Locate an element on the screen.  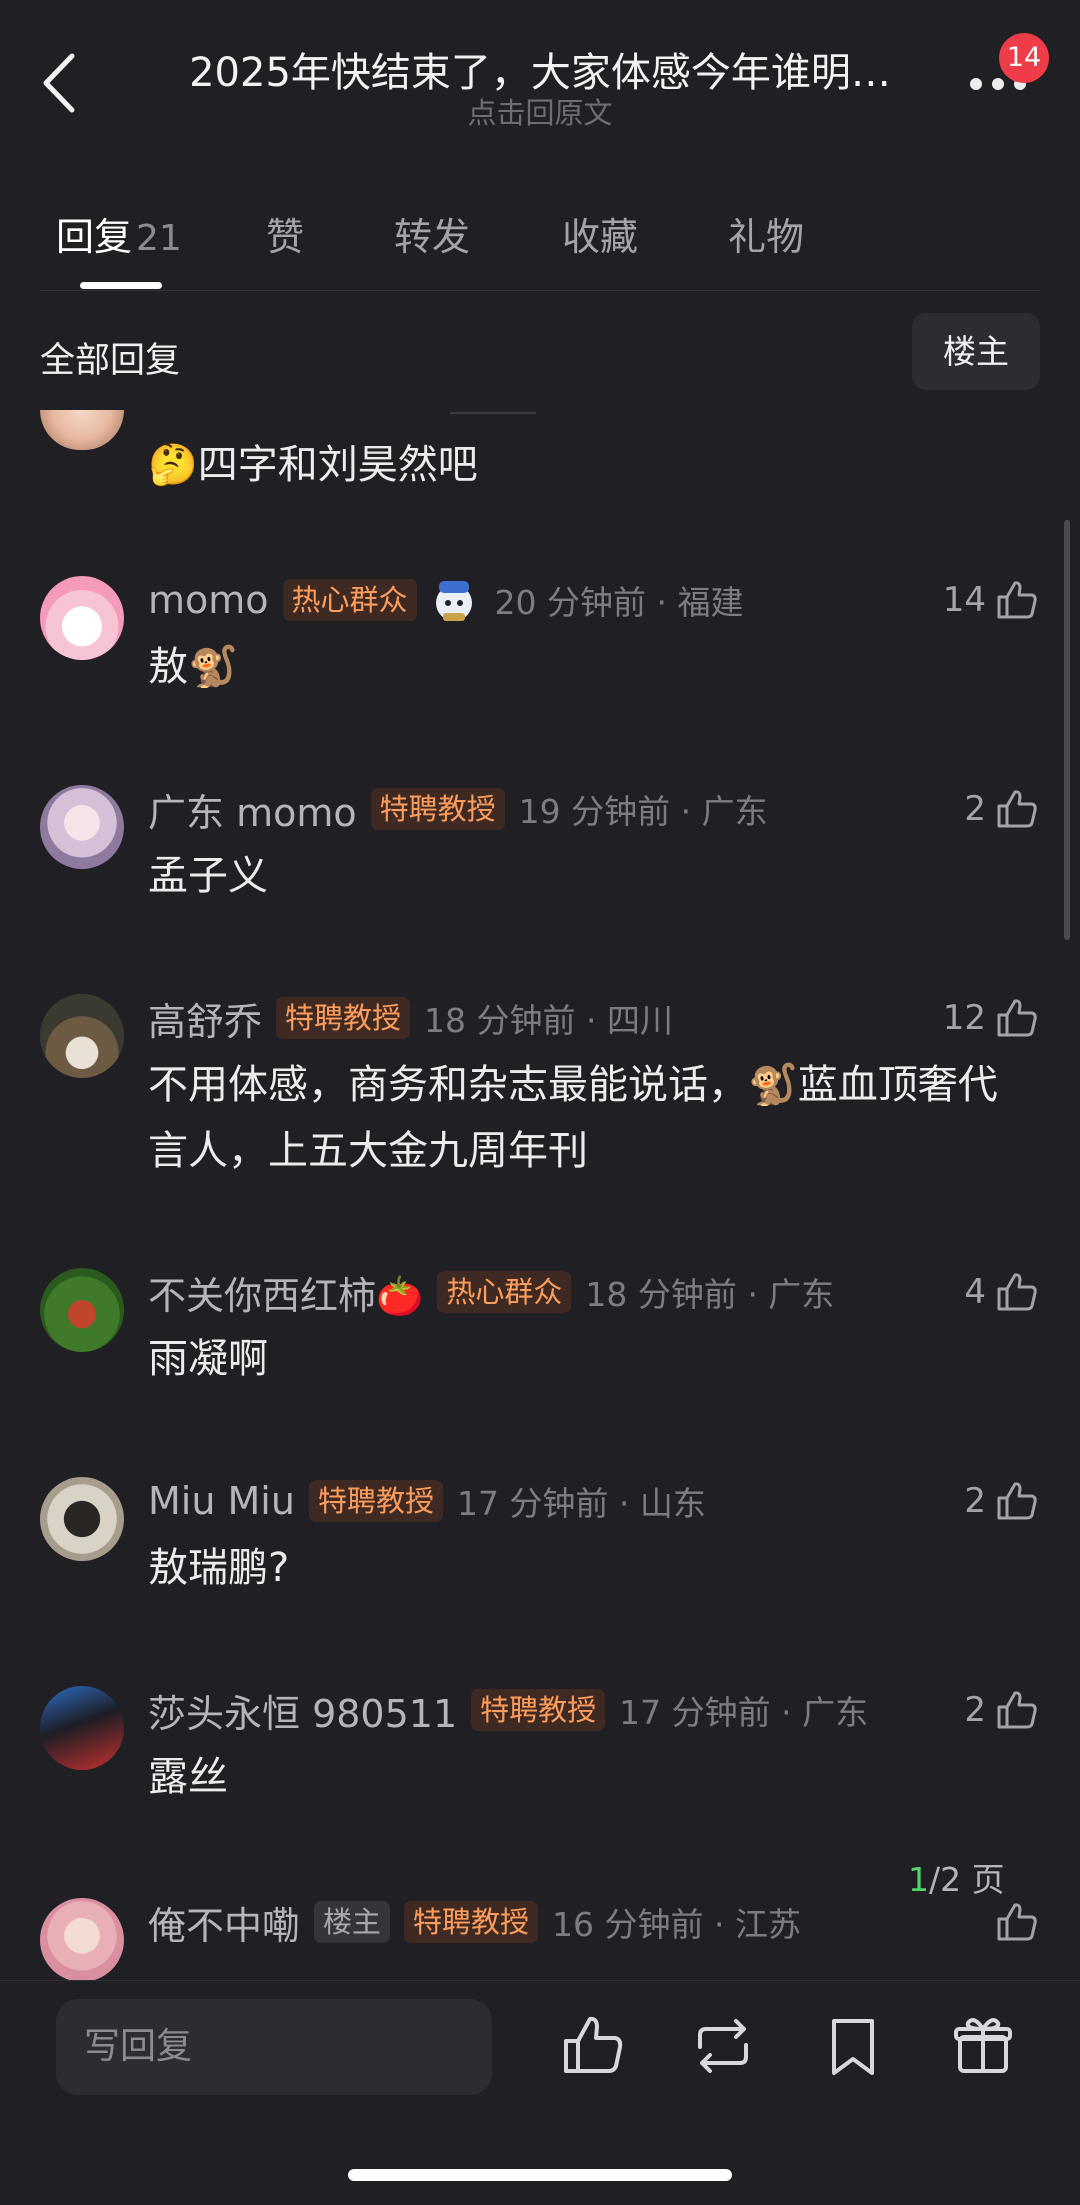
tab-reposts: 转发 is located at coordinates (432, 233).